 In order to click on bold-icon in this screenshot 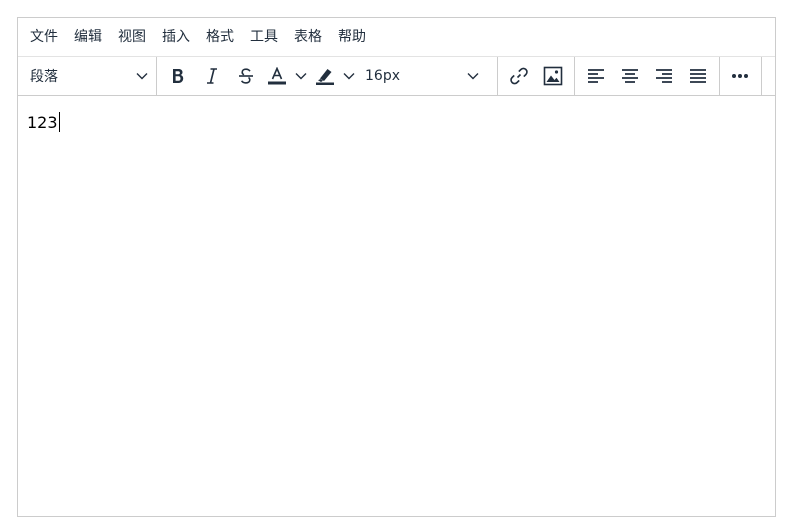, I will do `click(178, 76)`.